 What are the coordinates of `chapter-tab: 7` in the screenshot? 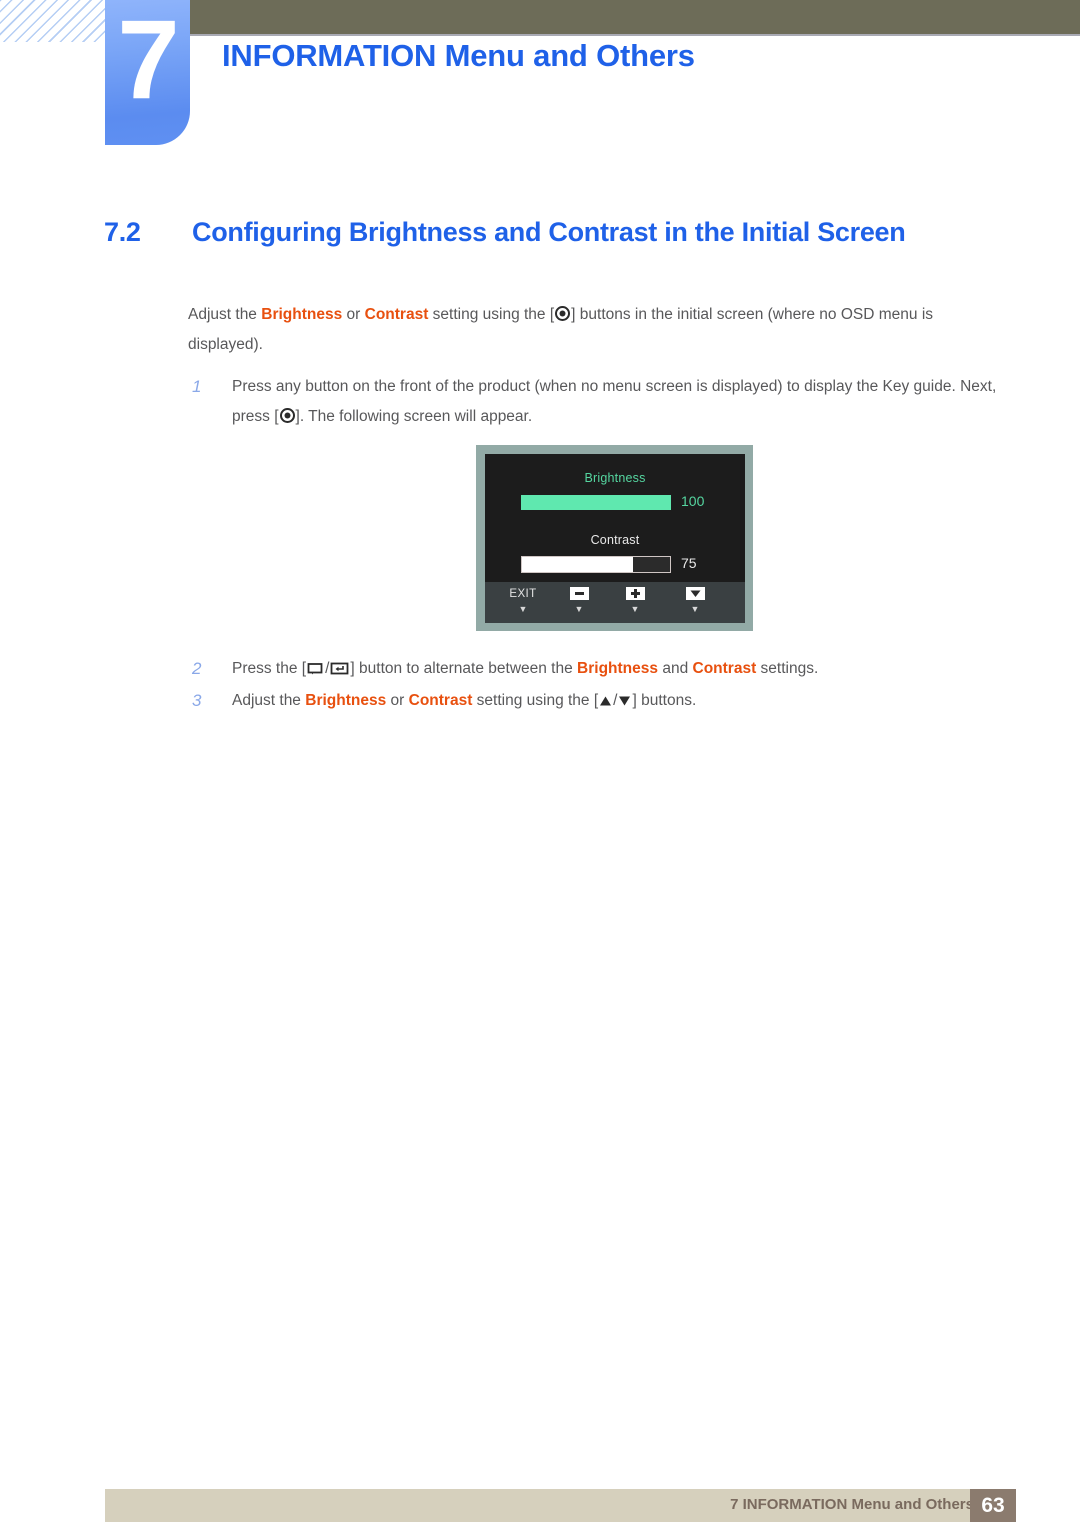 It's located at (147, 72).